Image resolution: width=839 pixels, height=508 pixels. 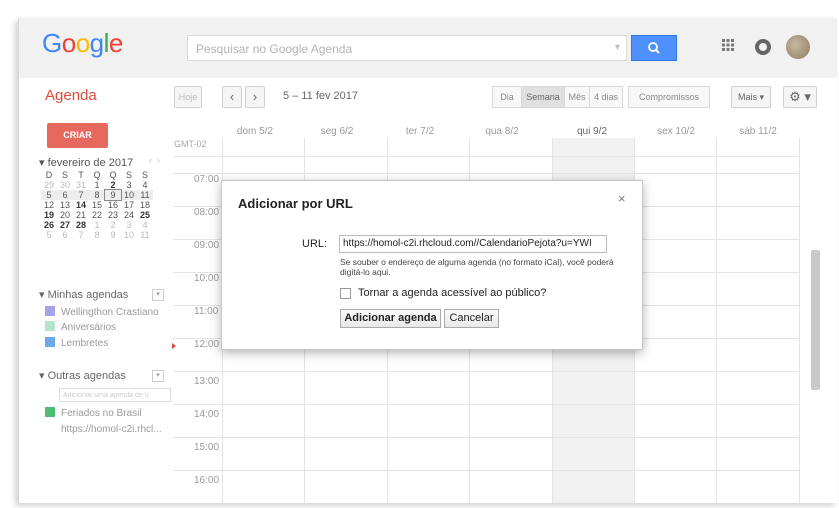 I want to click on day-cell: 12, so click(x=49, y=205).